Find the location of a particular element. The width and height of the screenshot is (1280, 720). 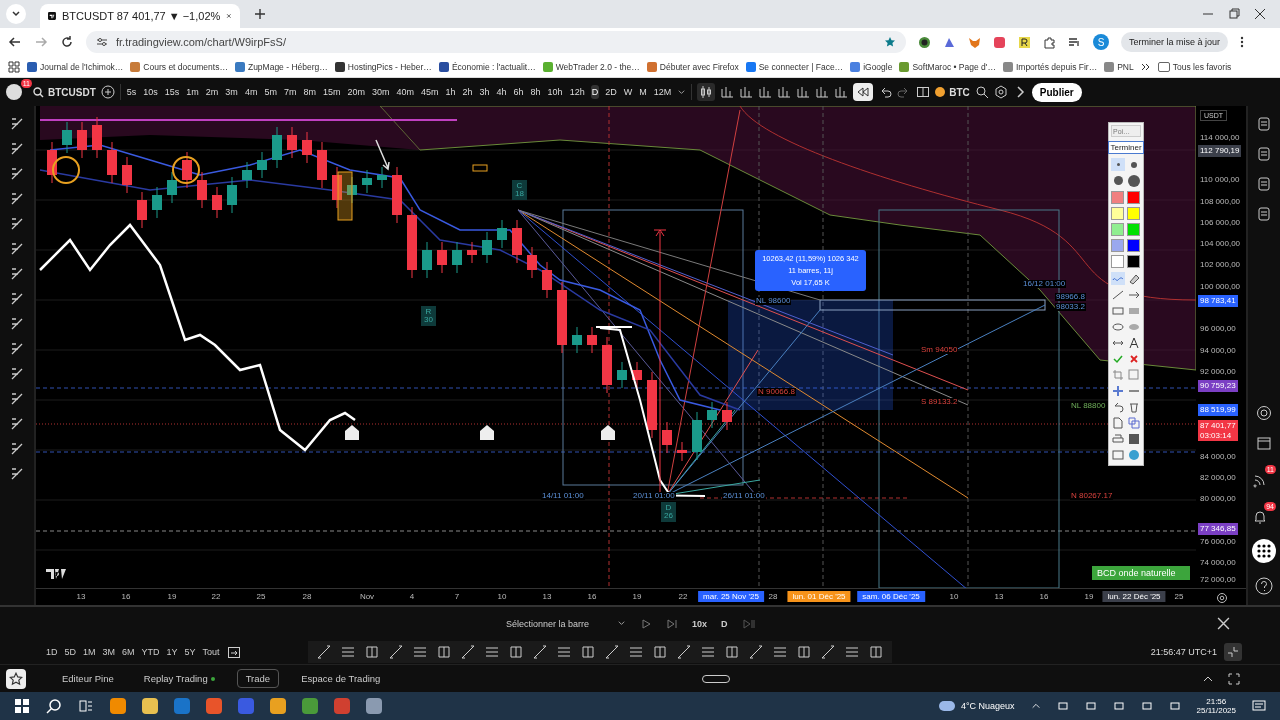

price-tick: 72 000,00 is located at coordinates (1218, 579).